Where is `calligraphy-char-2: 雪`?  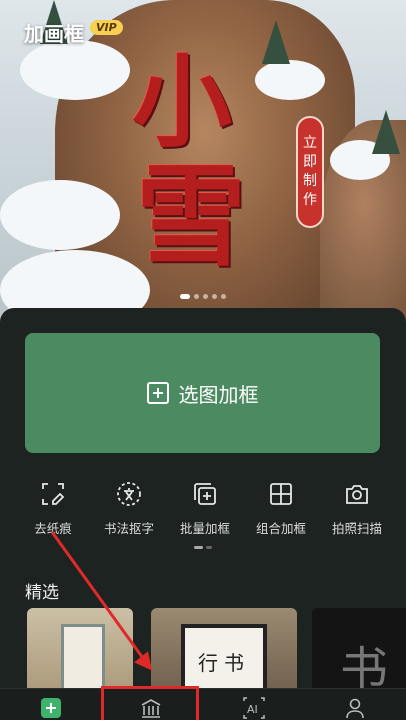 calligraphy-char-2: 雪 is located at coordinates (191, 216).